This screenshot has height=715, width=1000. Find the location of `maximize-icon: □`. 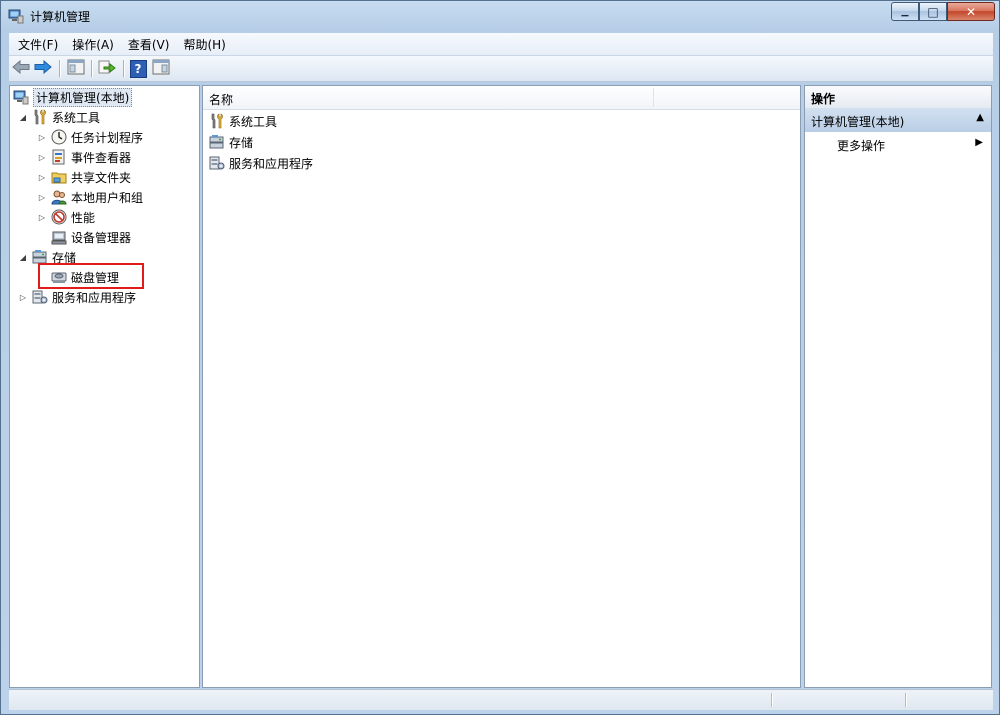

maximize-icon: □ is located at coordinates (933, 11).